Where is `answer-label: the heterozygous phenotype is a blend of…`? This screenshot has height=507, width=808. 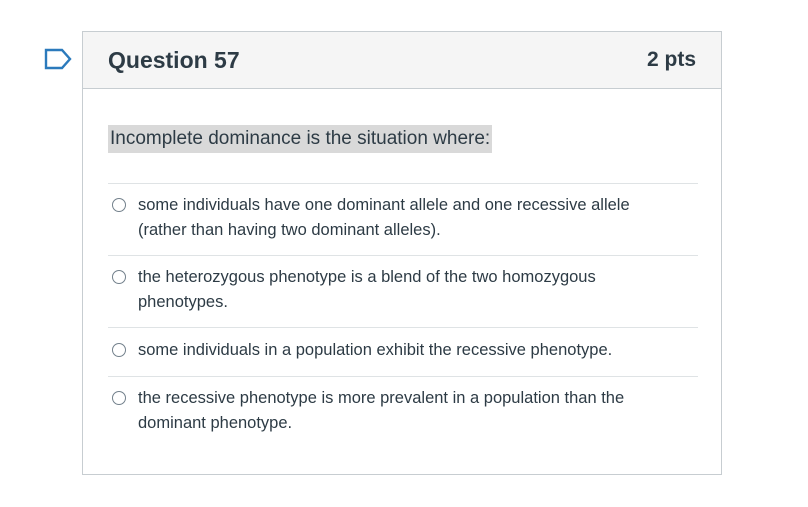
answer-label: the heterozygous phenotype is a blend of… is located at coordinates (398, 290).